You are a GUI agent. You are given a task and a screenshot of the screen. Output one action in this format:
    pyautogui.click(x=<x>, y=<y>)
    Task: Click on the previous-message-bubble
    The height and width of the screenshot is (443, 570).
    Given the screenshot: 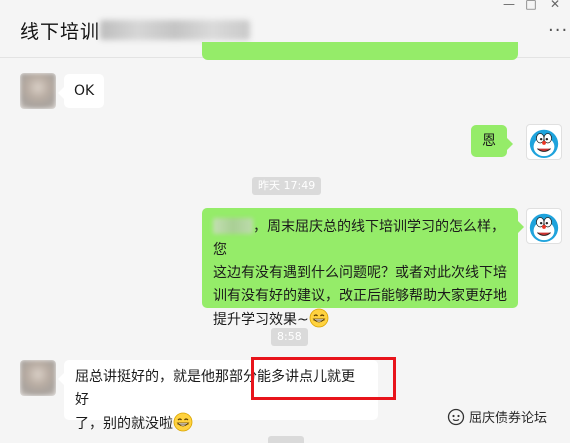 What is the action you would take?
    pyautogui.click(x=360, y=51)
    